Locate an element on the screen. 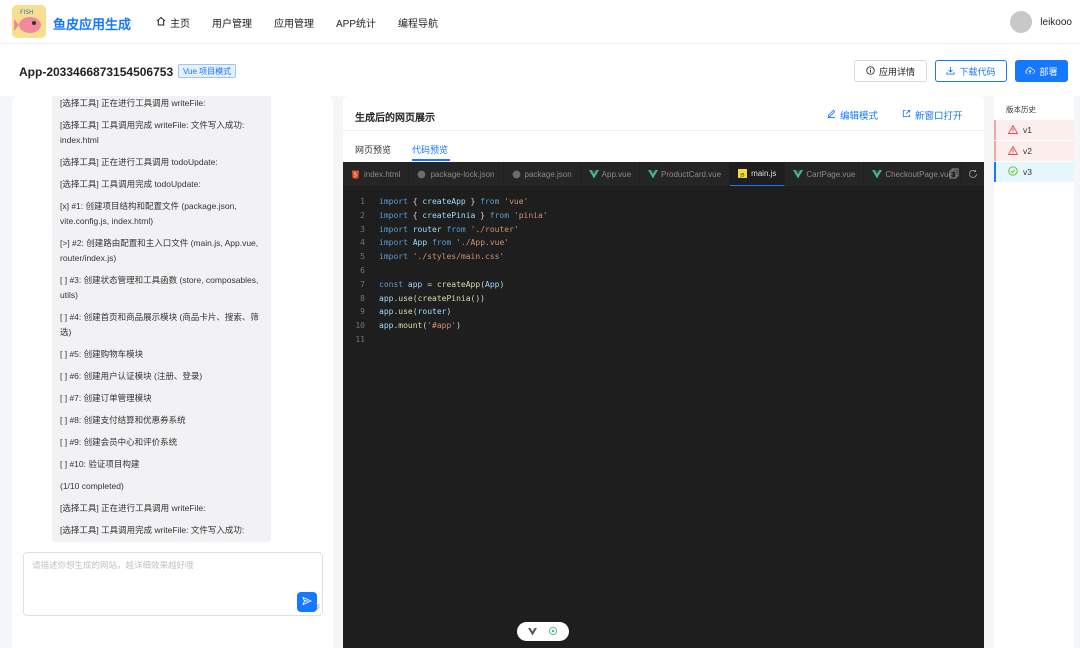 The width and height of the screenshot is (1080, 648). file-tab-label: package.json is located at coordinates (548, 174).